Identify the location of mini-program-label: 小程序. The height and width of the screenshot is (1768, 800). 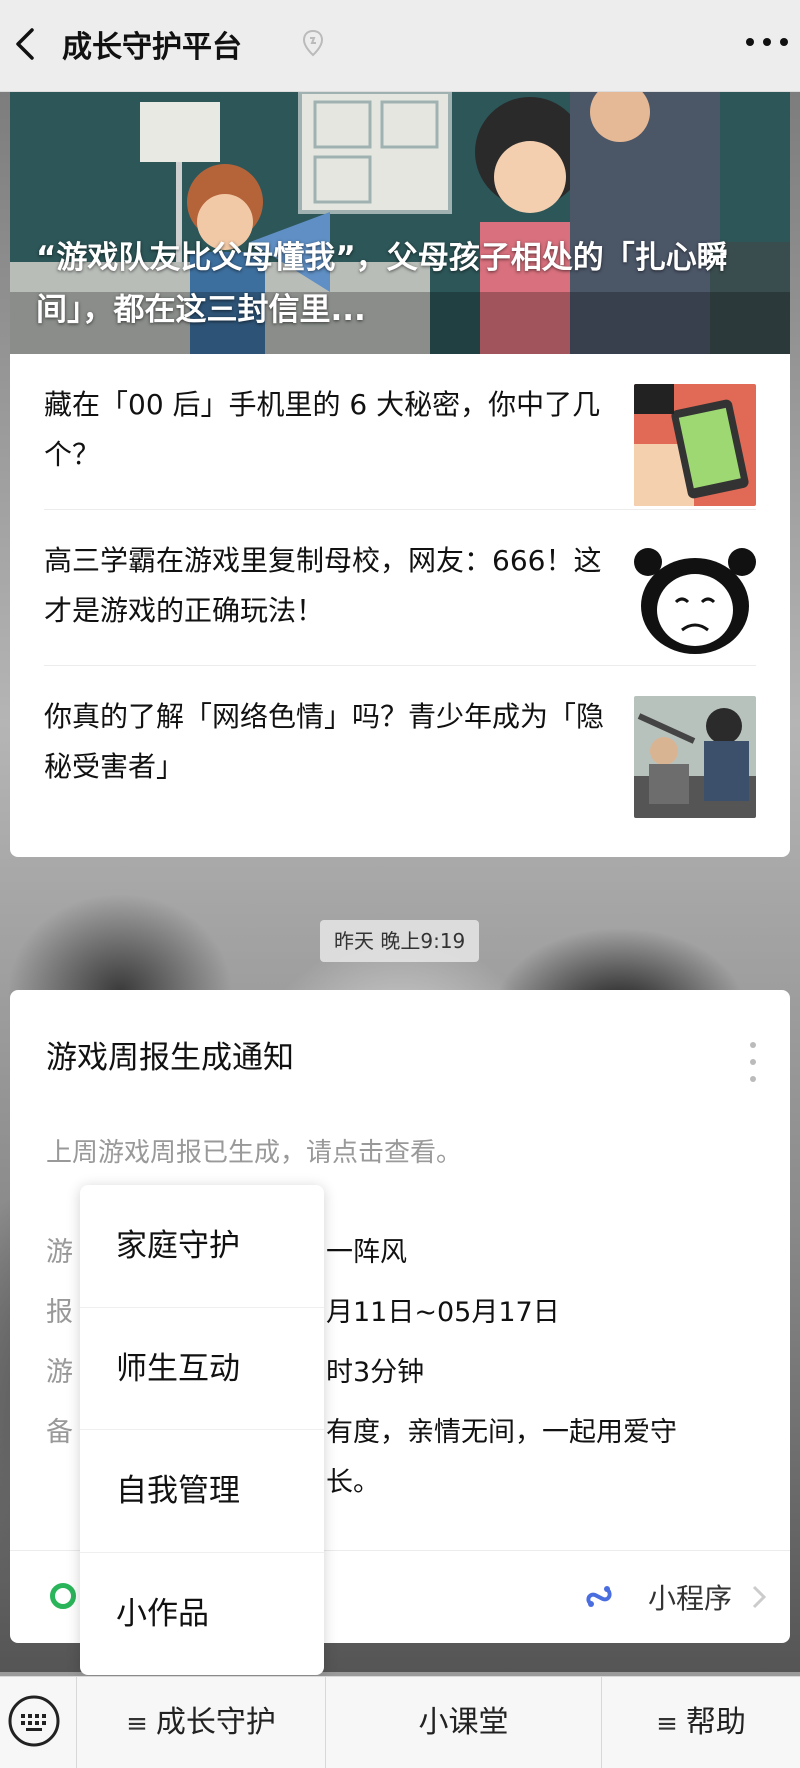
(690, 1597).